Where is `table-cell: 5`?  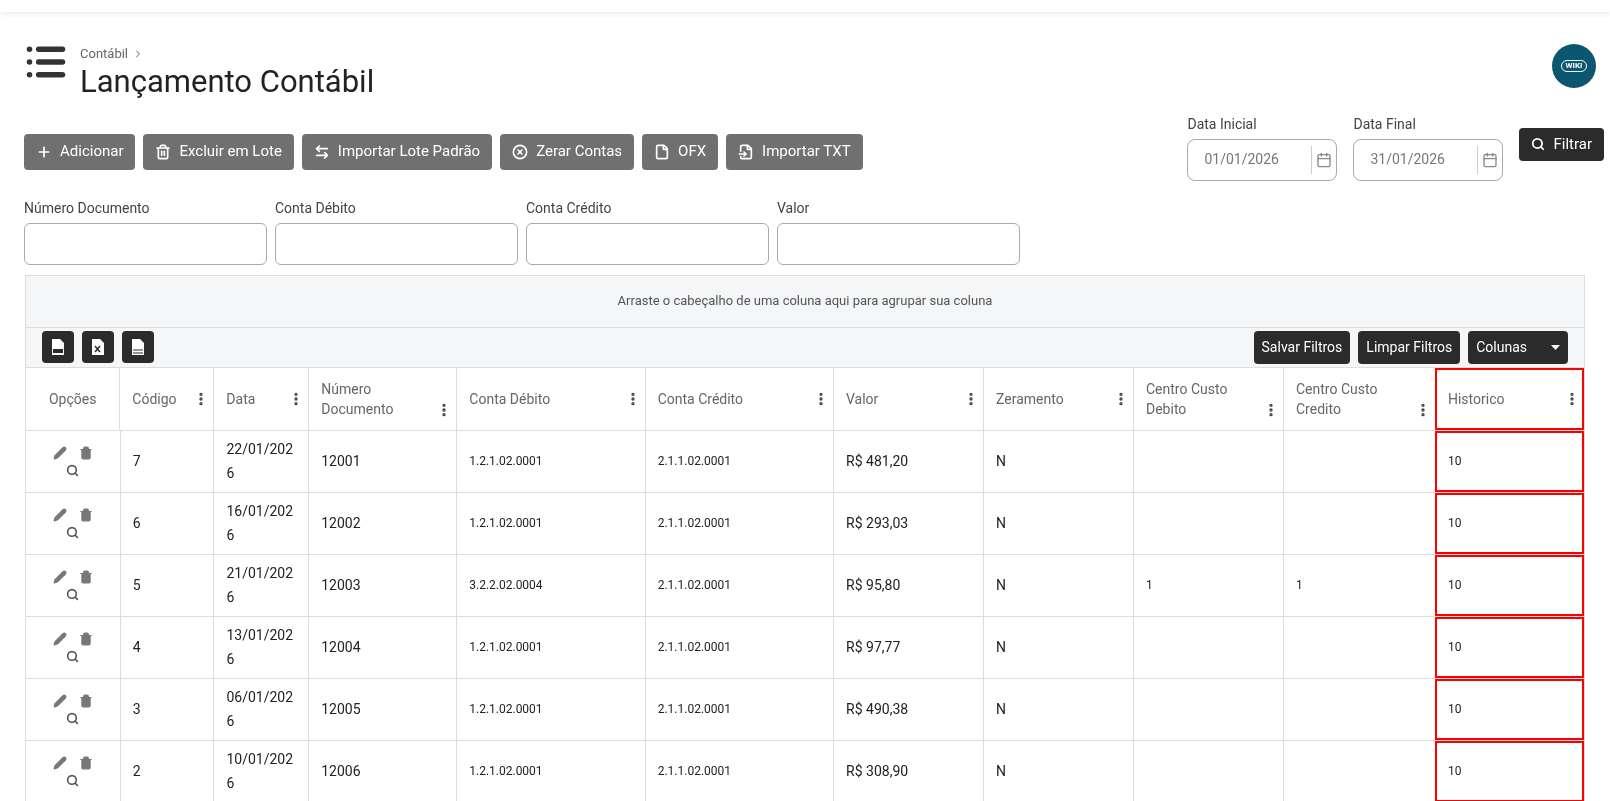 table-cell: 5 is located at coordinates (166, 585).